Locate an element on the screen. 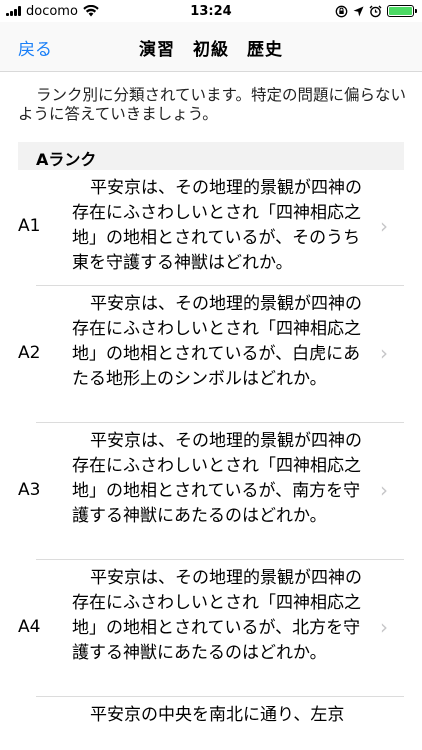  alarm-icon is located at coordinates (375, 11).